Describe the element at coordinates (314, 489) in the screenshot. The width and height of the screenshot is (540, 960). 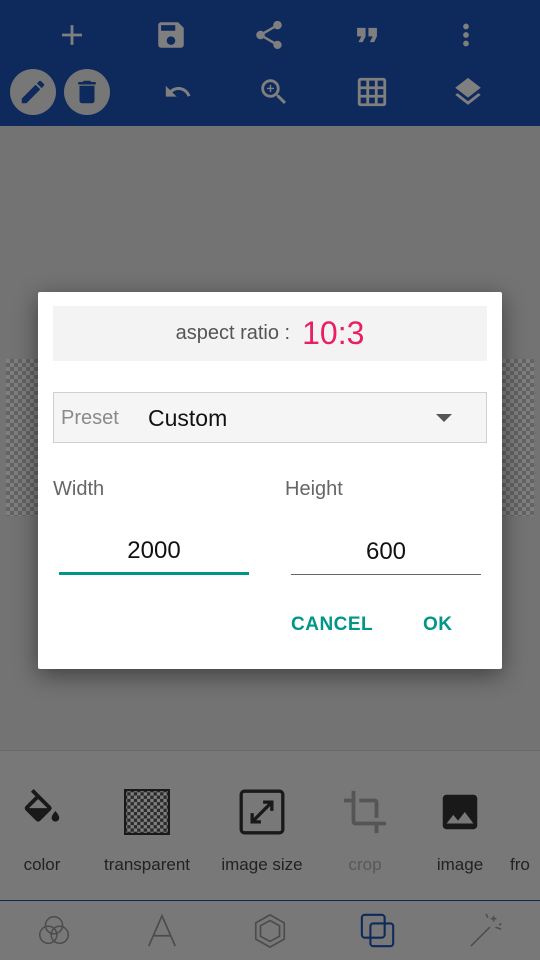
I see `height-label: Height` at that location.